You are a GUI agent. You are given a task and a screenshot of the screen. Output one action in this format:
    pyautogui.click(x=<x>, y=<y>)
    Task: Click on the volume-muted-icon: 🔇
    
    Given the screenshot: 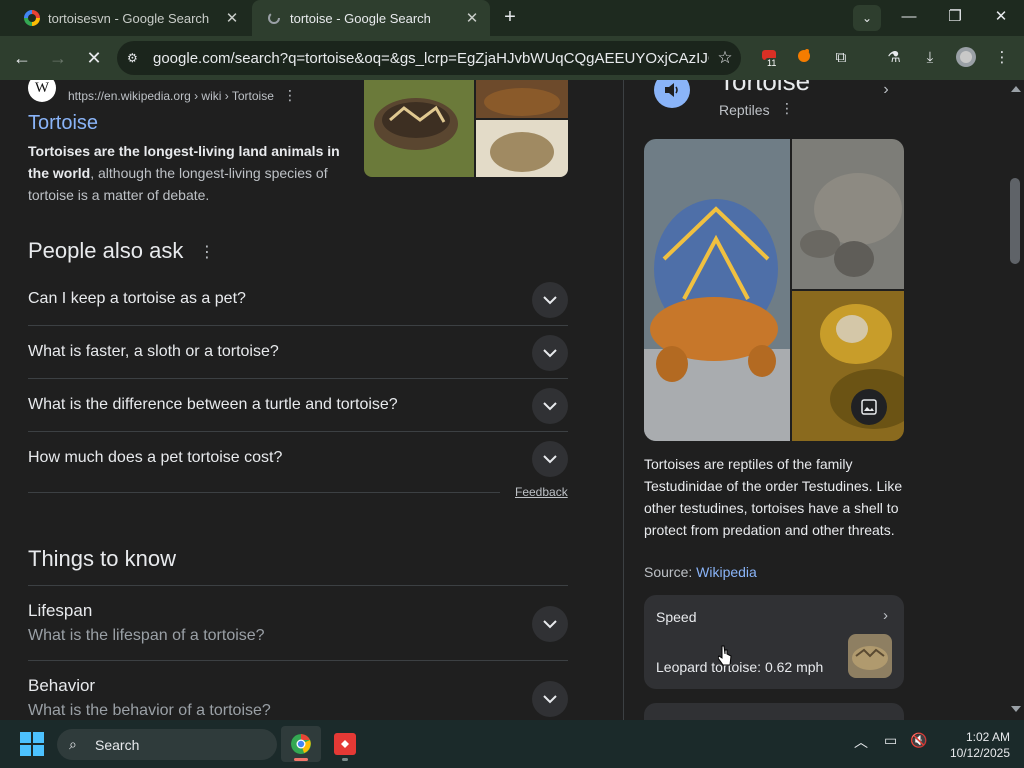 What is the action you would take?
    pyautogui.click(x=918, y=740)
    